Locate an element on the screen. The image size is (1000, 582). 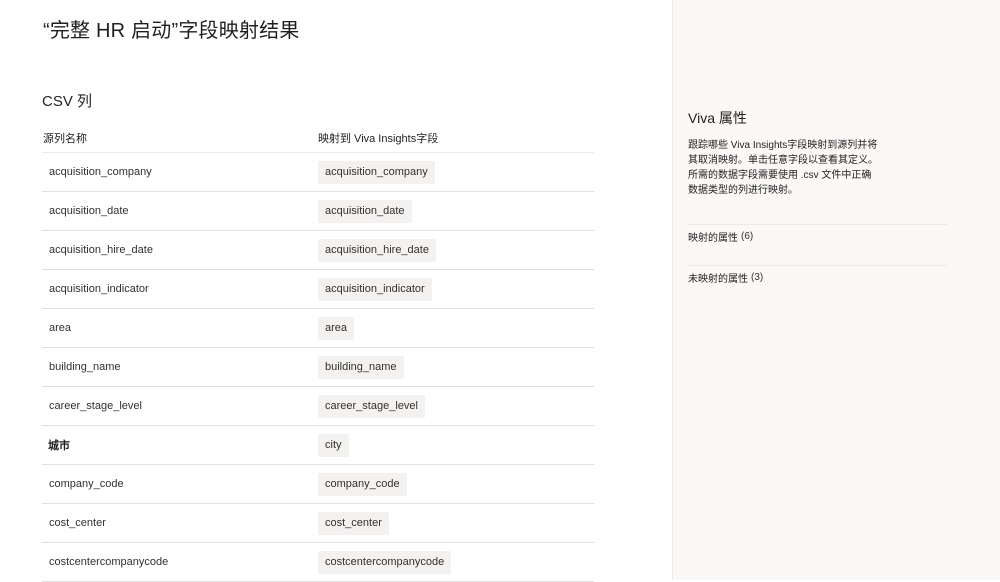
source-column-name: company_code is located at coordinates (86, 484).